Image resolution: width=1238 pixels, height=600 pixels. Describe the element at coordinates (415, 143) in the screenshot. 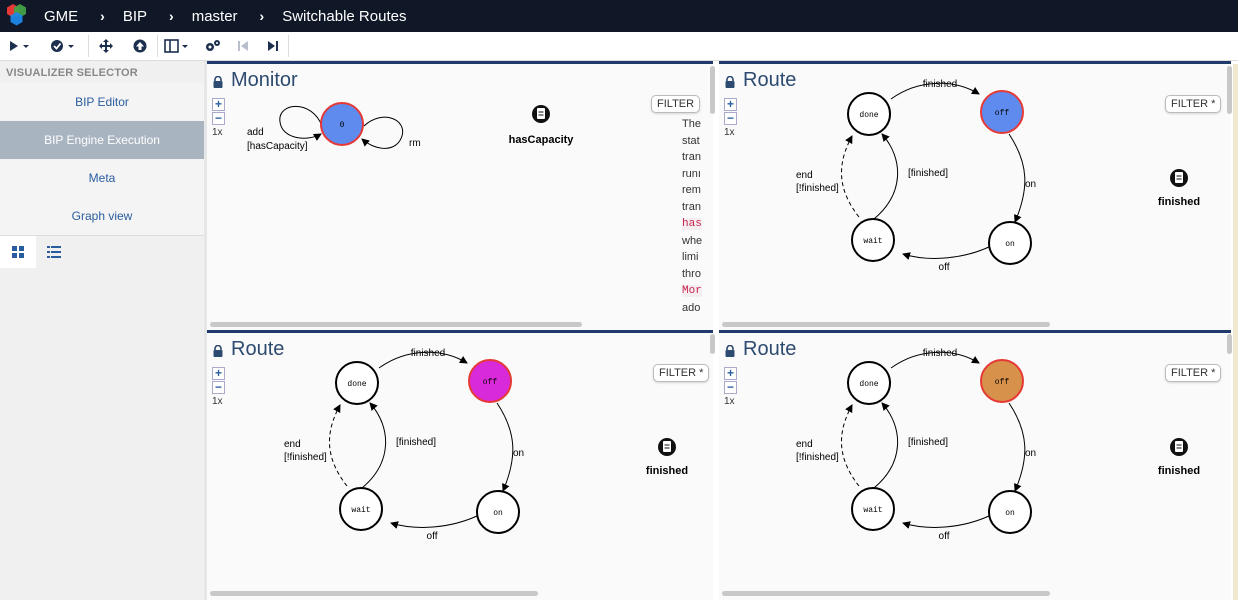

I see `transition-rm-label: rm` at that location.